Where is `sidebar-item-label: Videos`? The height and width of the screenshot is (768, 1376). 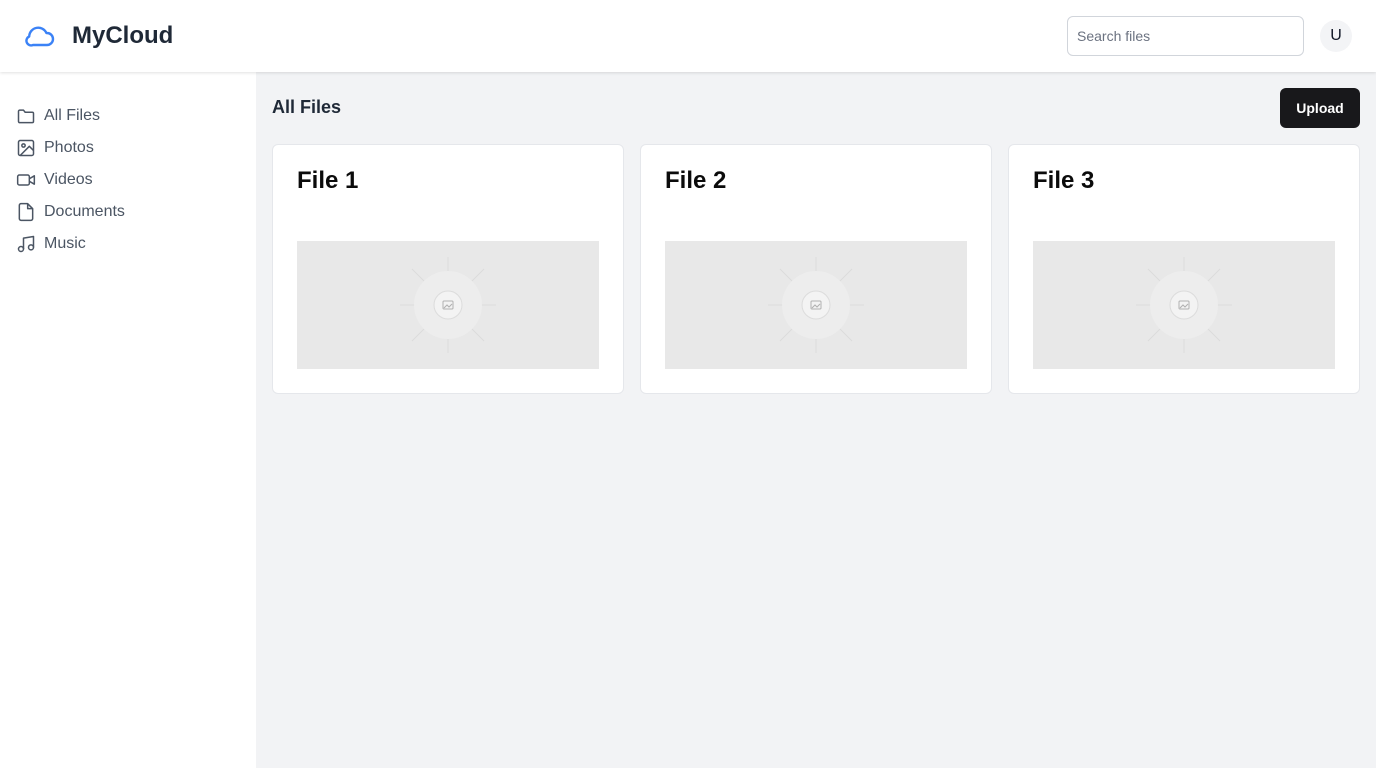 sidebar-item-label: Videos is located at coordinates (68, 179).